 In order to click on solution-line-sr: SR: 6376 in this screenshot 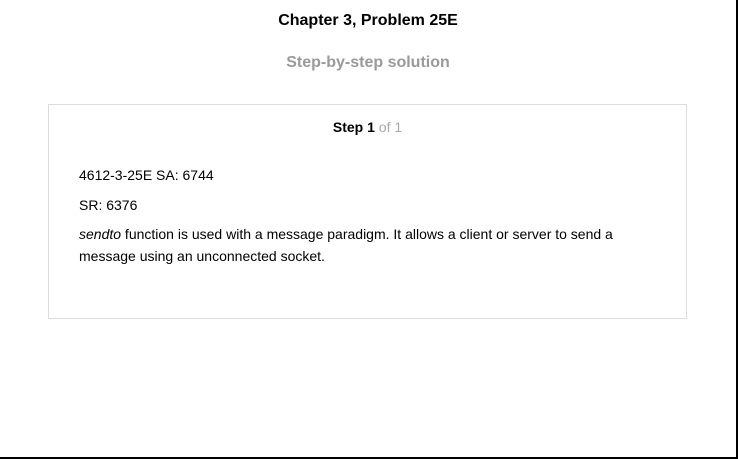, I will do `click(108, 205)`.